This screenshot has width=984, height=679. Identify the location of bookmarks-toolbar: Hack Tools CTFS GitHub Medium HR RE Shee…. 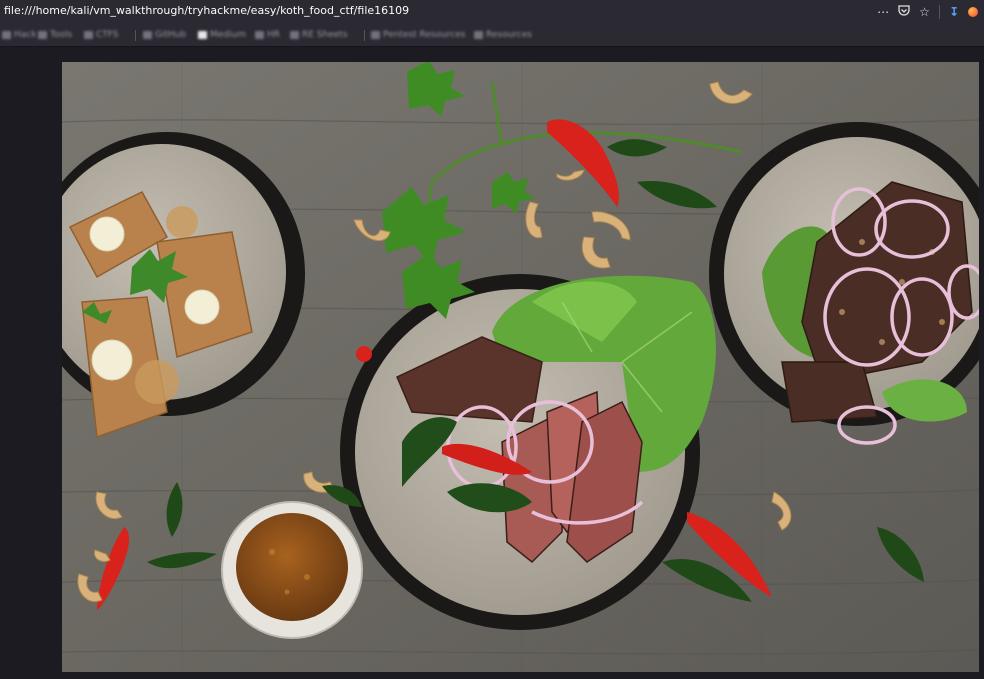
(492, 35).